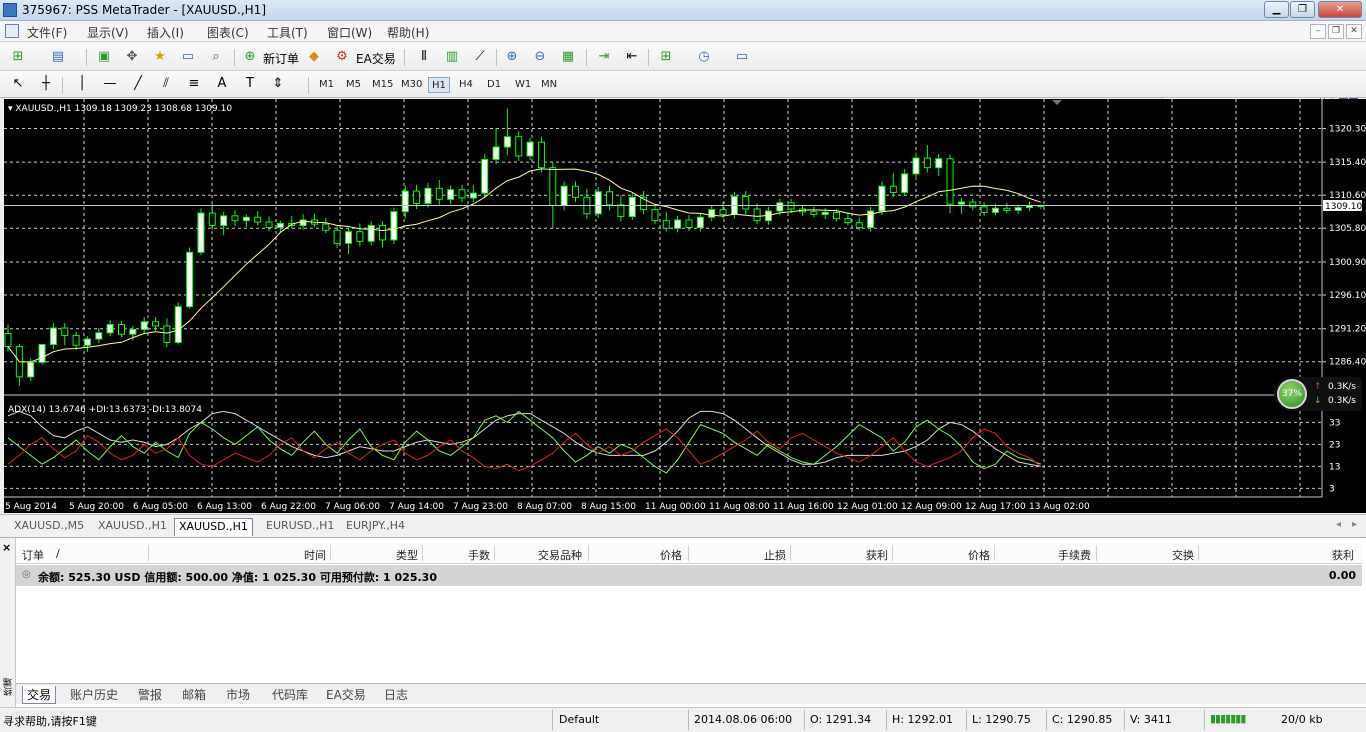 This screenshot has height=732, width=1366. I want to click on tf-m15: M15, so click(382, 85).